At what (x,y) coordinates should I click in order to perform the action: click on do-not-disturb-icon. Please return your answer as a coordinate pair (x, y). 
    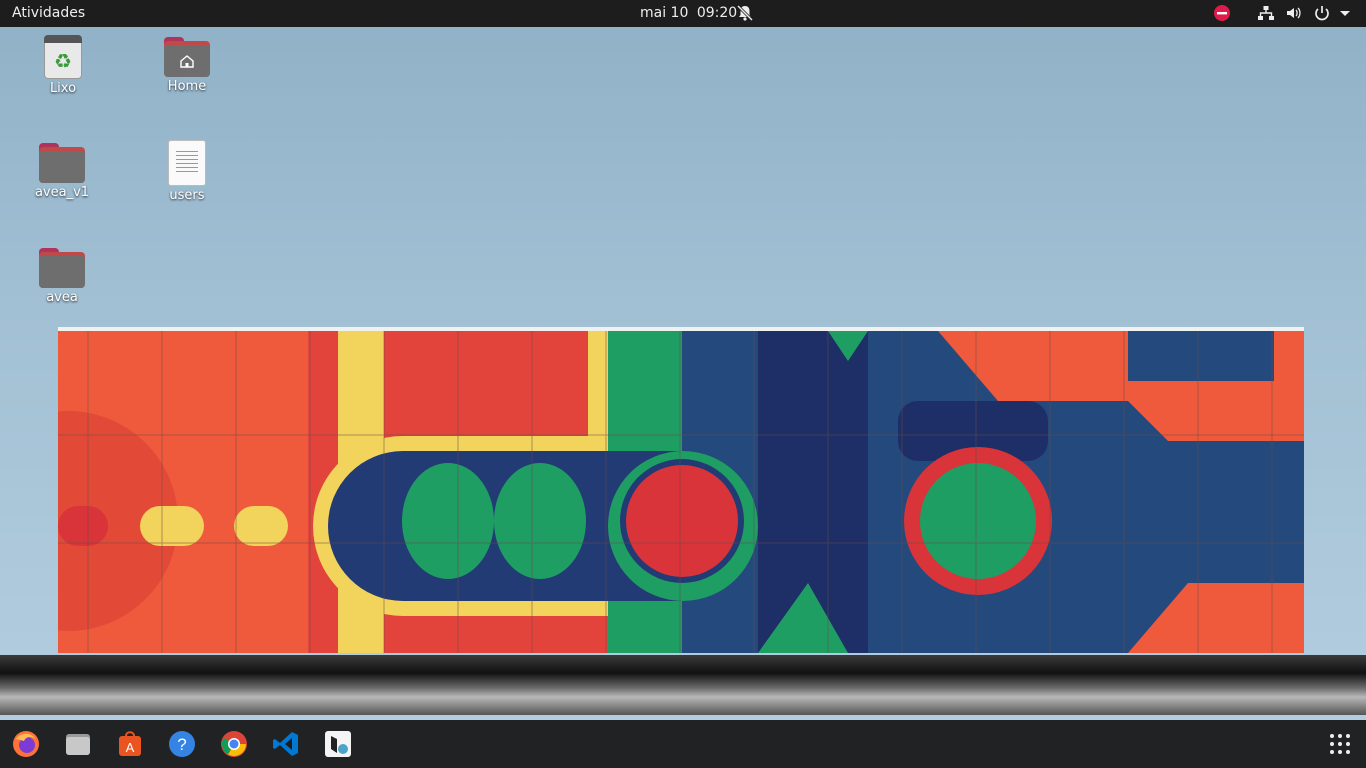
    Looking at the image, I should click on (1222, 13).